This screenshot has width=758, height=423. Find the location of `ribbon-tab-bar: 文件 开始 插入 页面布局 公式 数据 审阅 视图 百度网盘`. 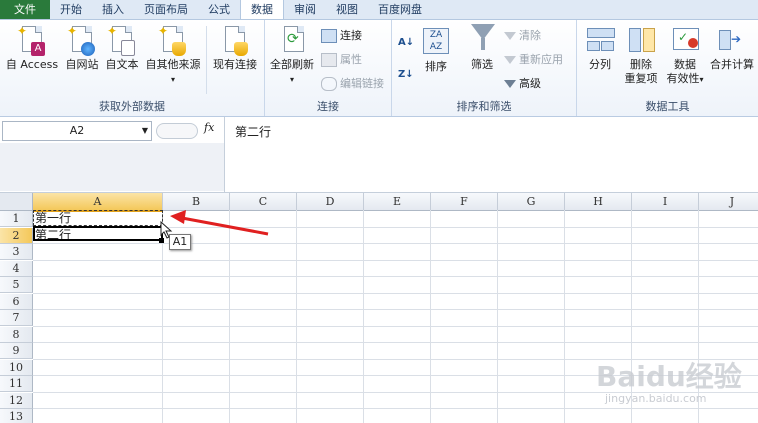

ribbon-tab-bar: 文件 开始 插入 页面布局 公式 数据 审阅 视图 百度网盘 is located at coordinates (379, 10).